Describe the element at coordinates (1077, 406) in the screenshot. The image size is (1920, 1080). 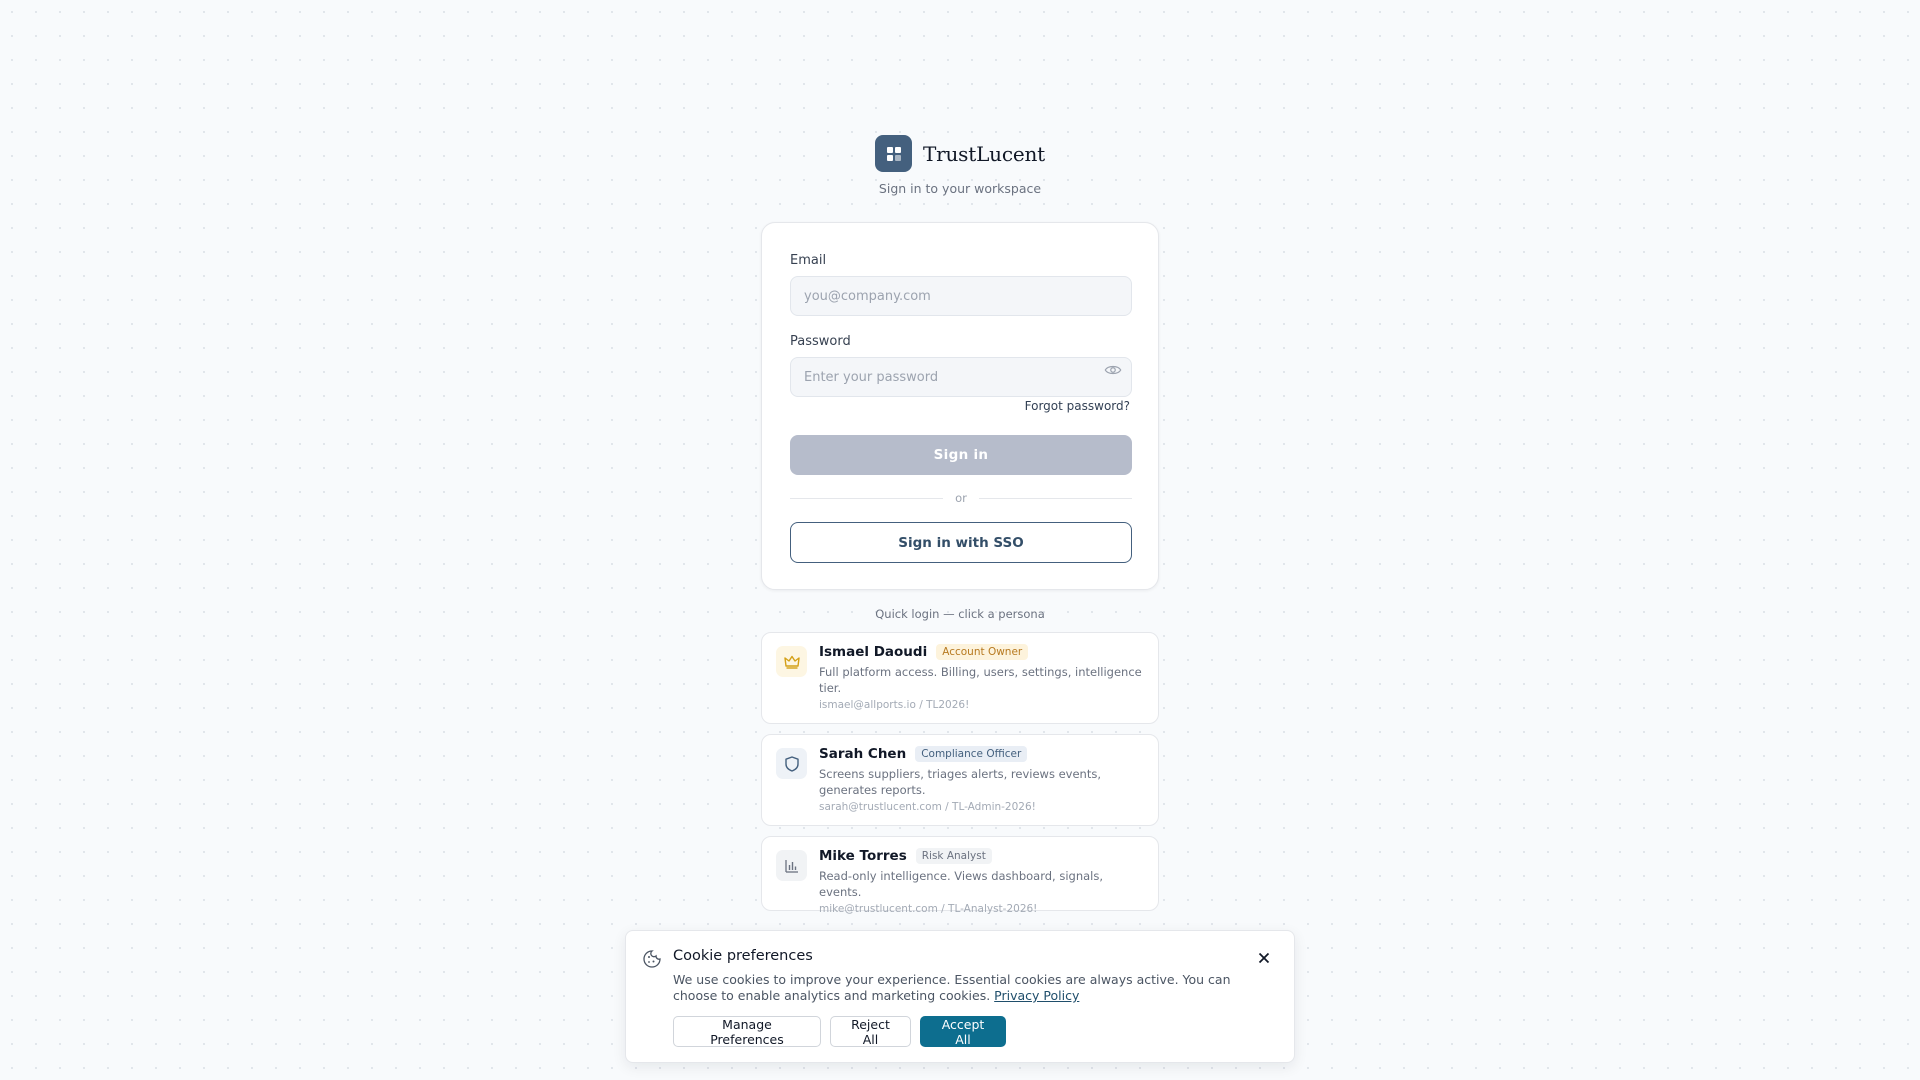
I see `forgot-password-link: Forgot password?` at that location.